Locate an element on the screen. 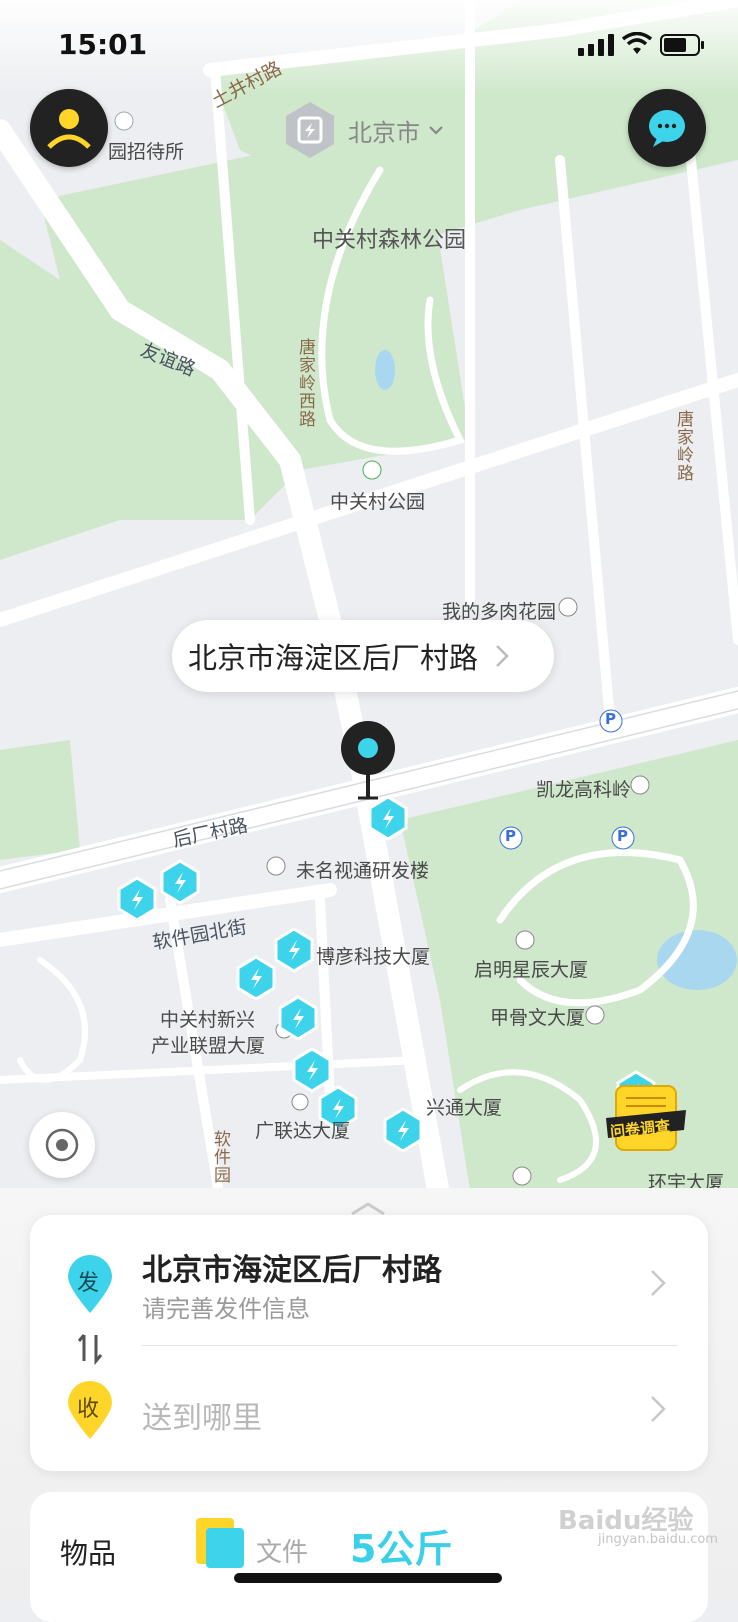  survey-badge: 问卷调查 is located at coordinates (647, 1121).